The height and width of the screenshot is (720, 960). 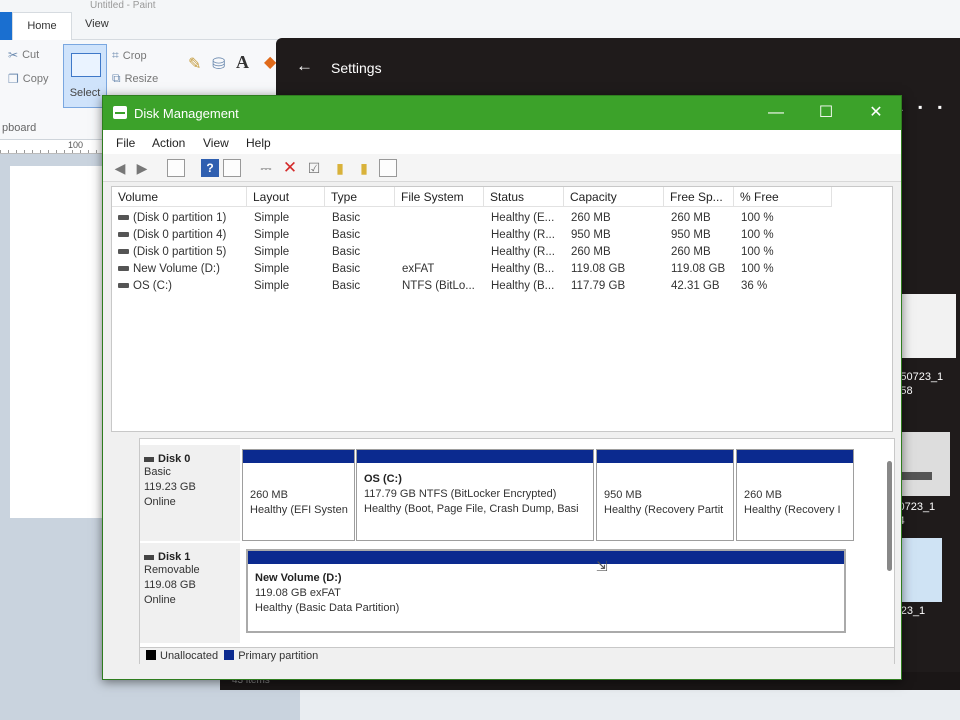 I want to click on toolbar: ◀ ▶ ? ⎓ ✕ ☑ ▮ ▮, so click(x=502, y=168).